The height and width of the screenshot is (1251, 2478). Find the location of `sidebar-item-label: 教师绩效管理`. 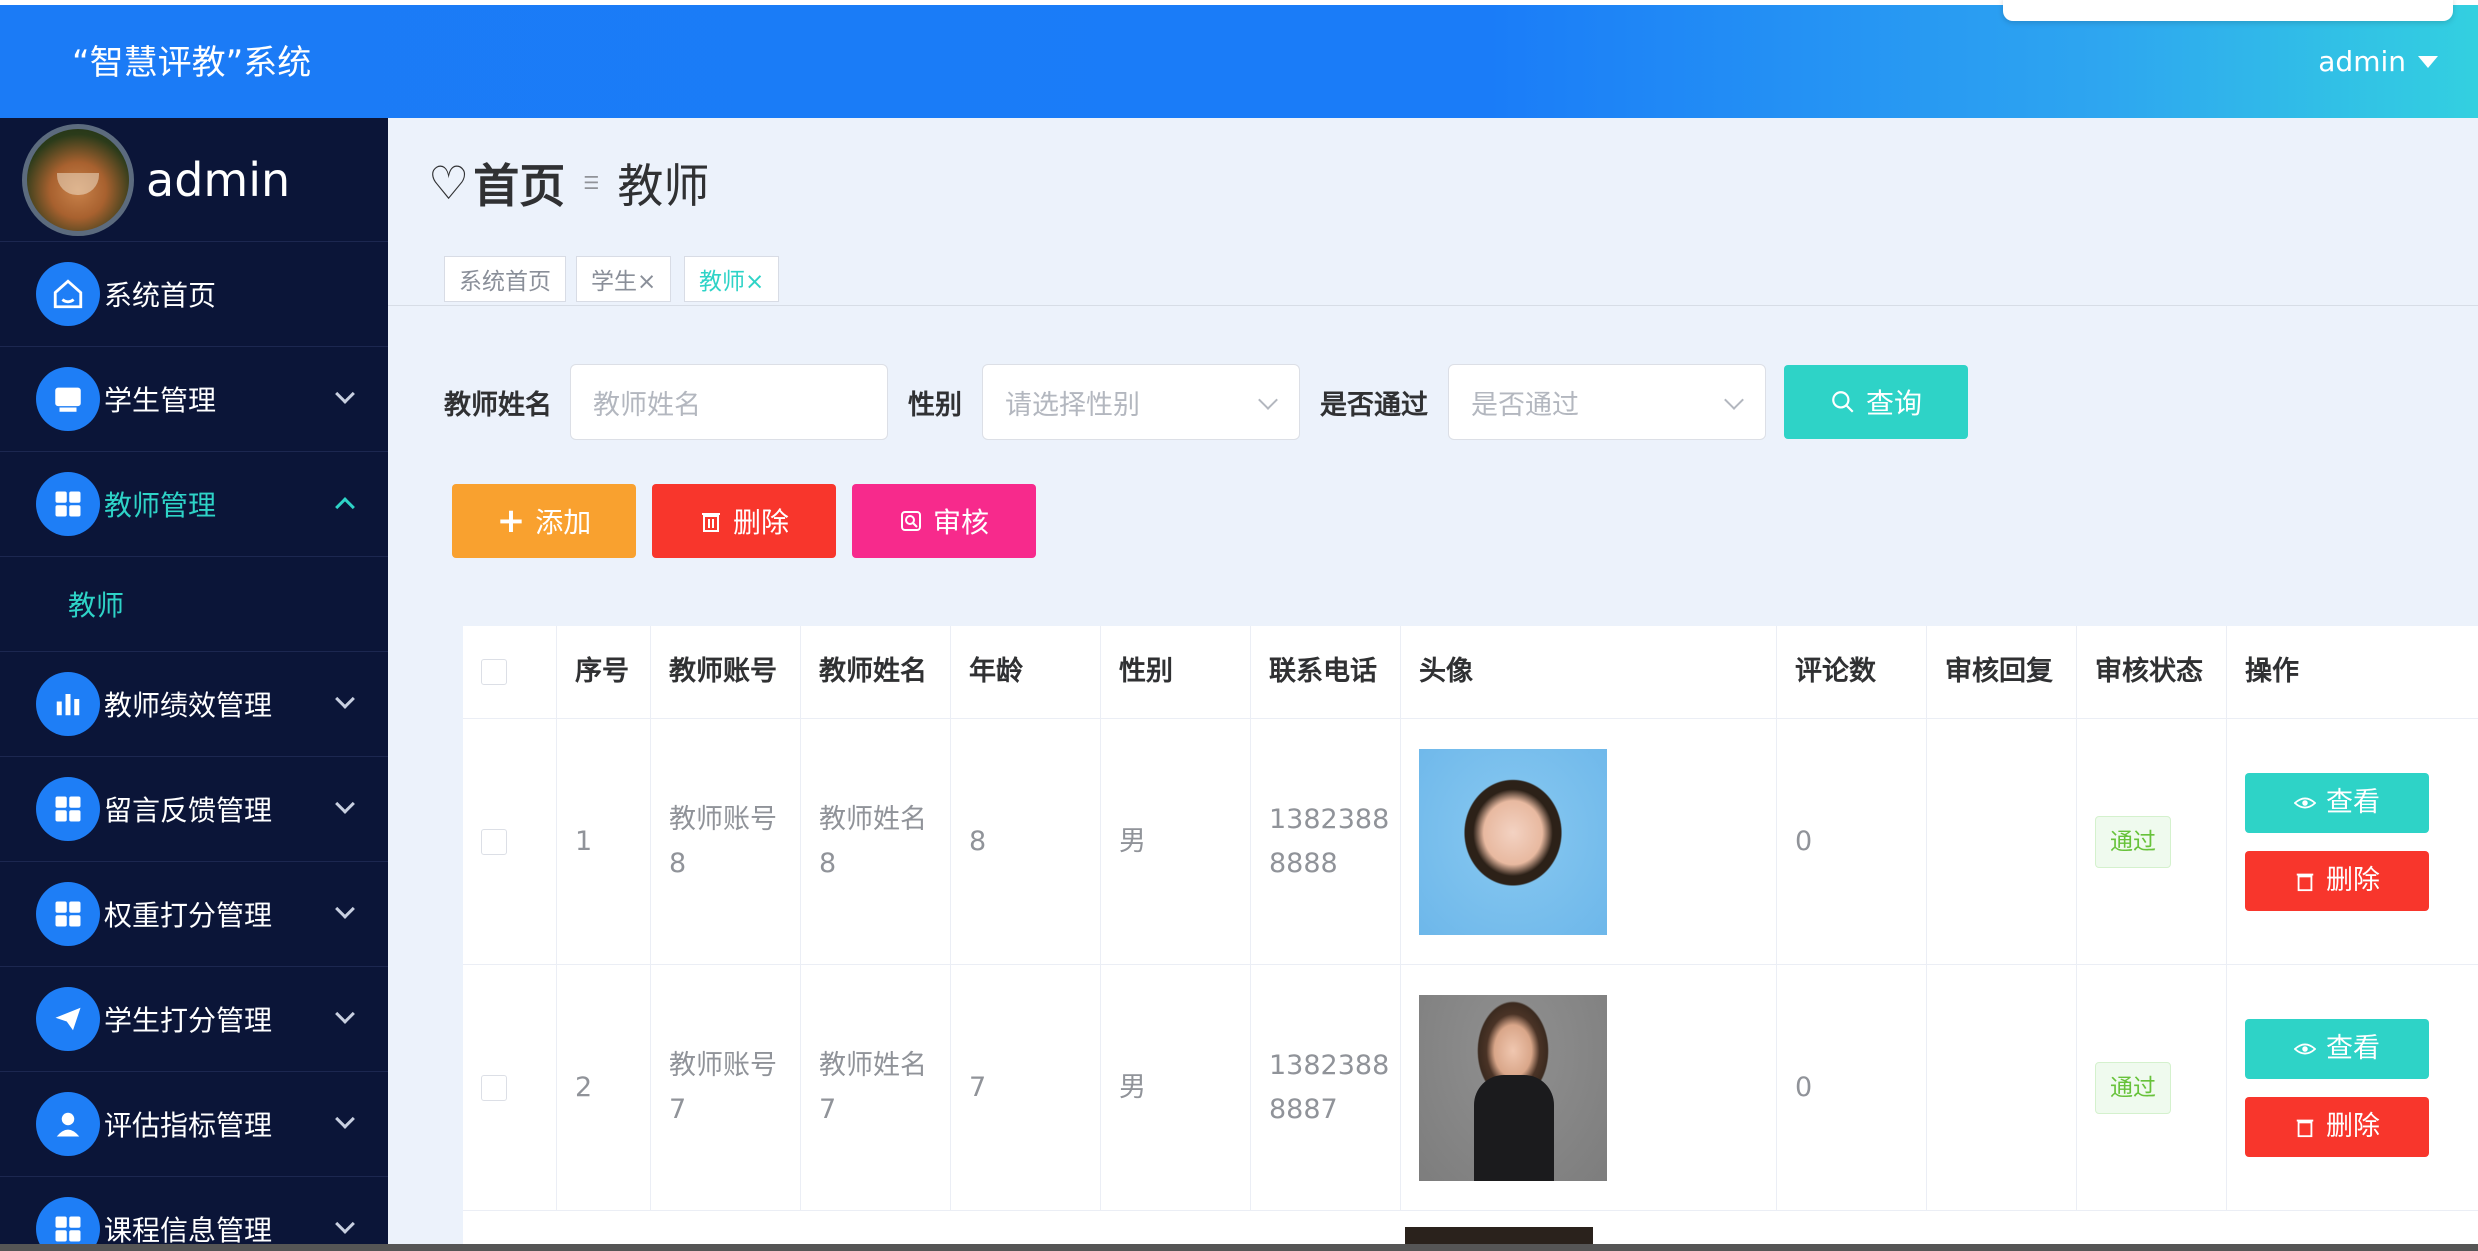

sidebar-item-label: 教师绩效管理 is located at coordinates (188, 705).